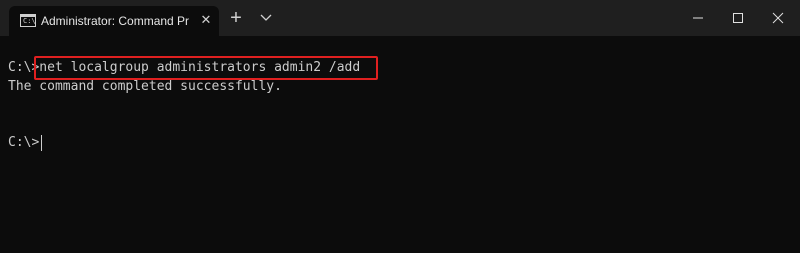  What do you see at coordinates (145, 86) in the screenshot?
I see `command-result: The command completed successfully.` at bounding box center [145, 86].